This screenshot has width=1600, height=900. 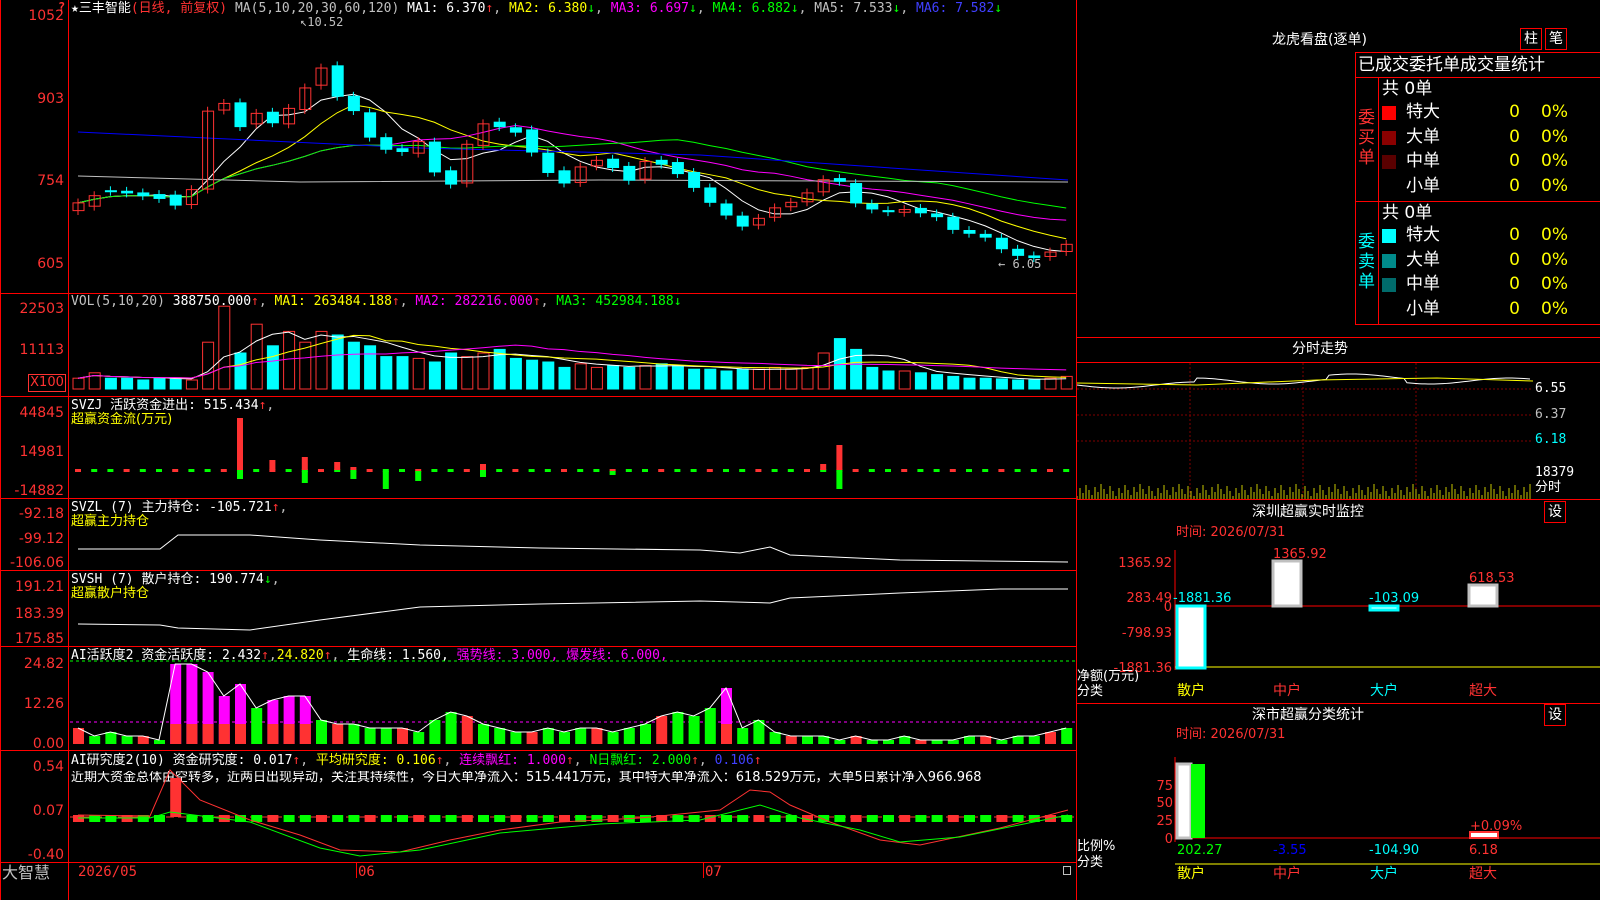 I want to click on monitor-value: -1881.36, so click(x=1202, y=598).